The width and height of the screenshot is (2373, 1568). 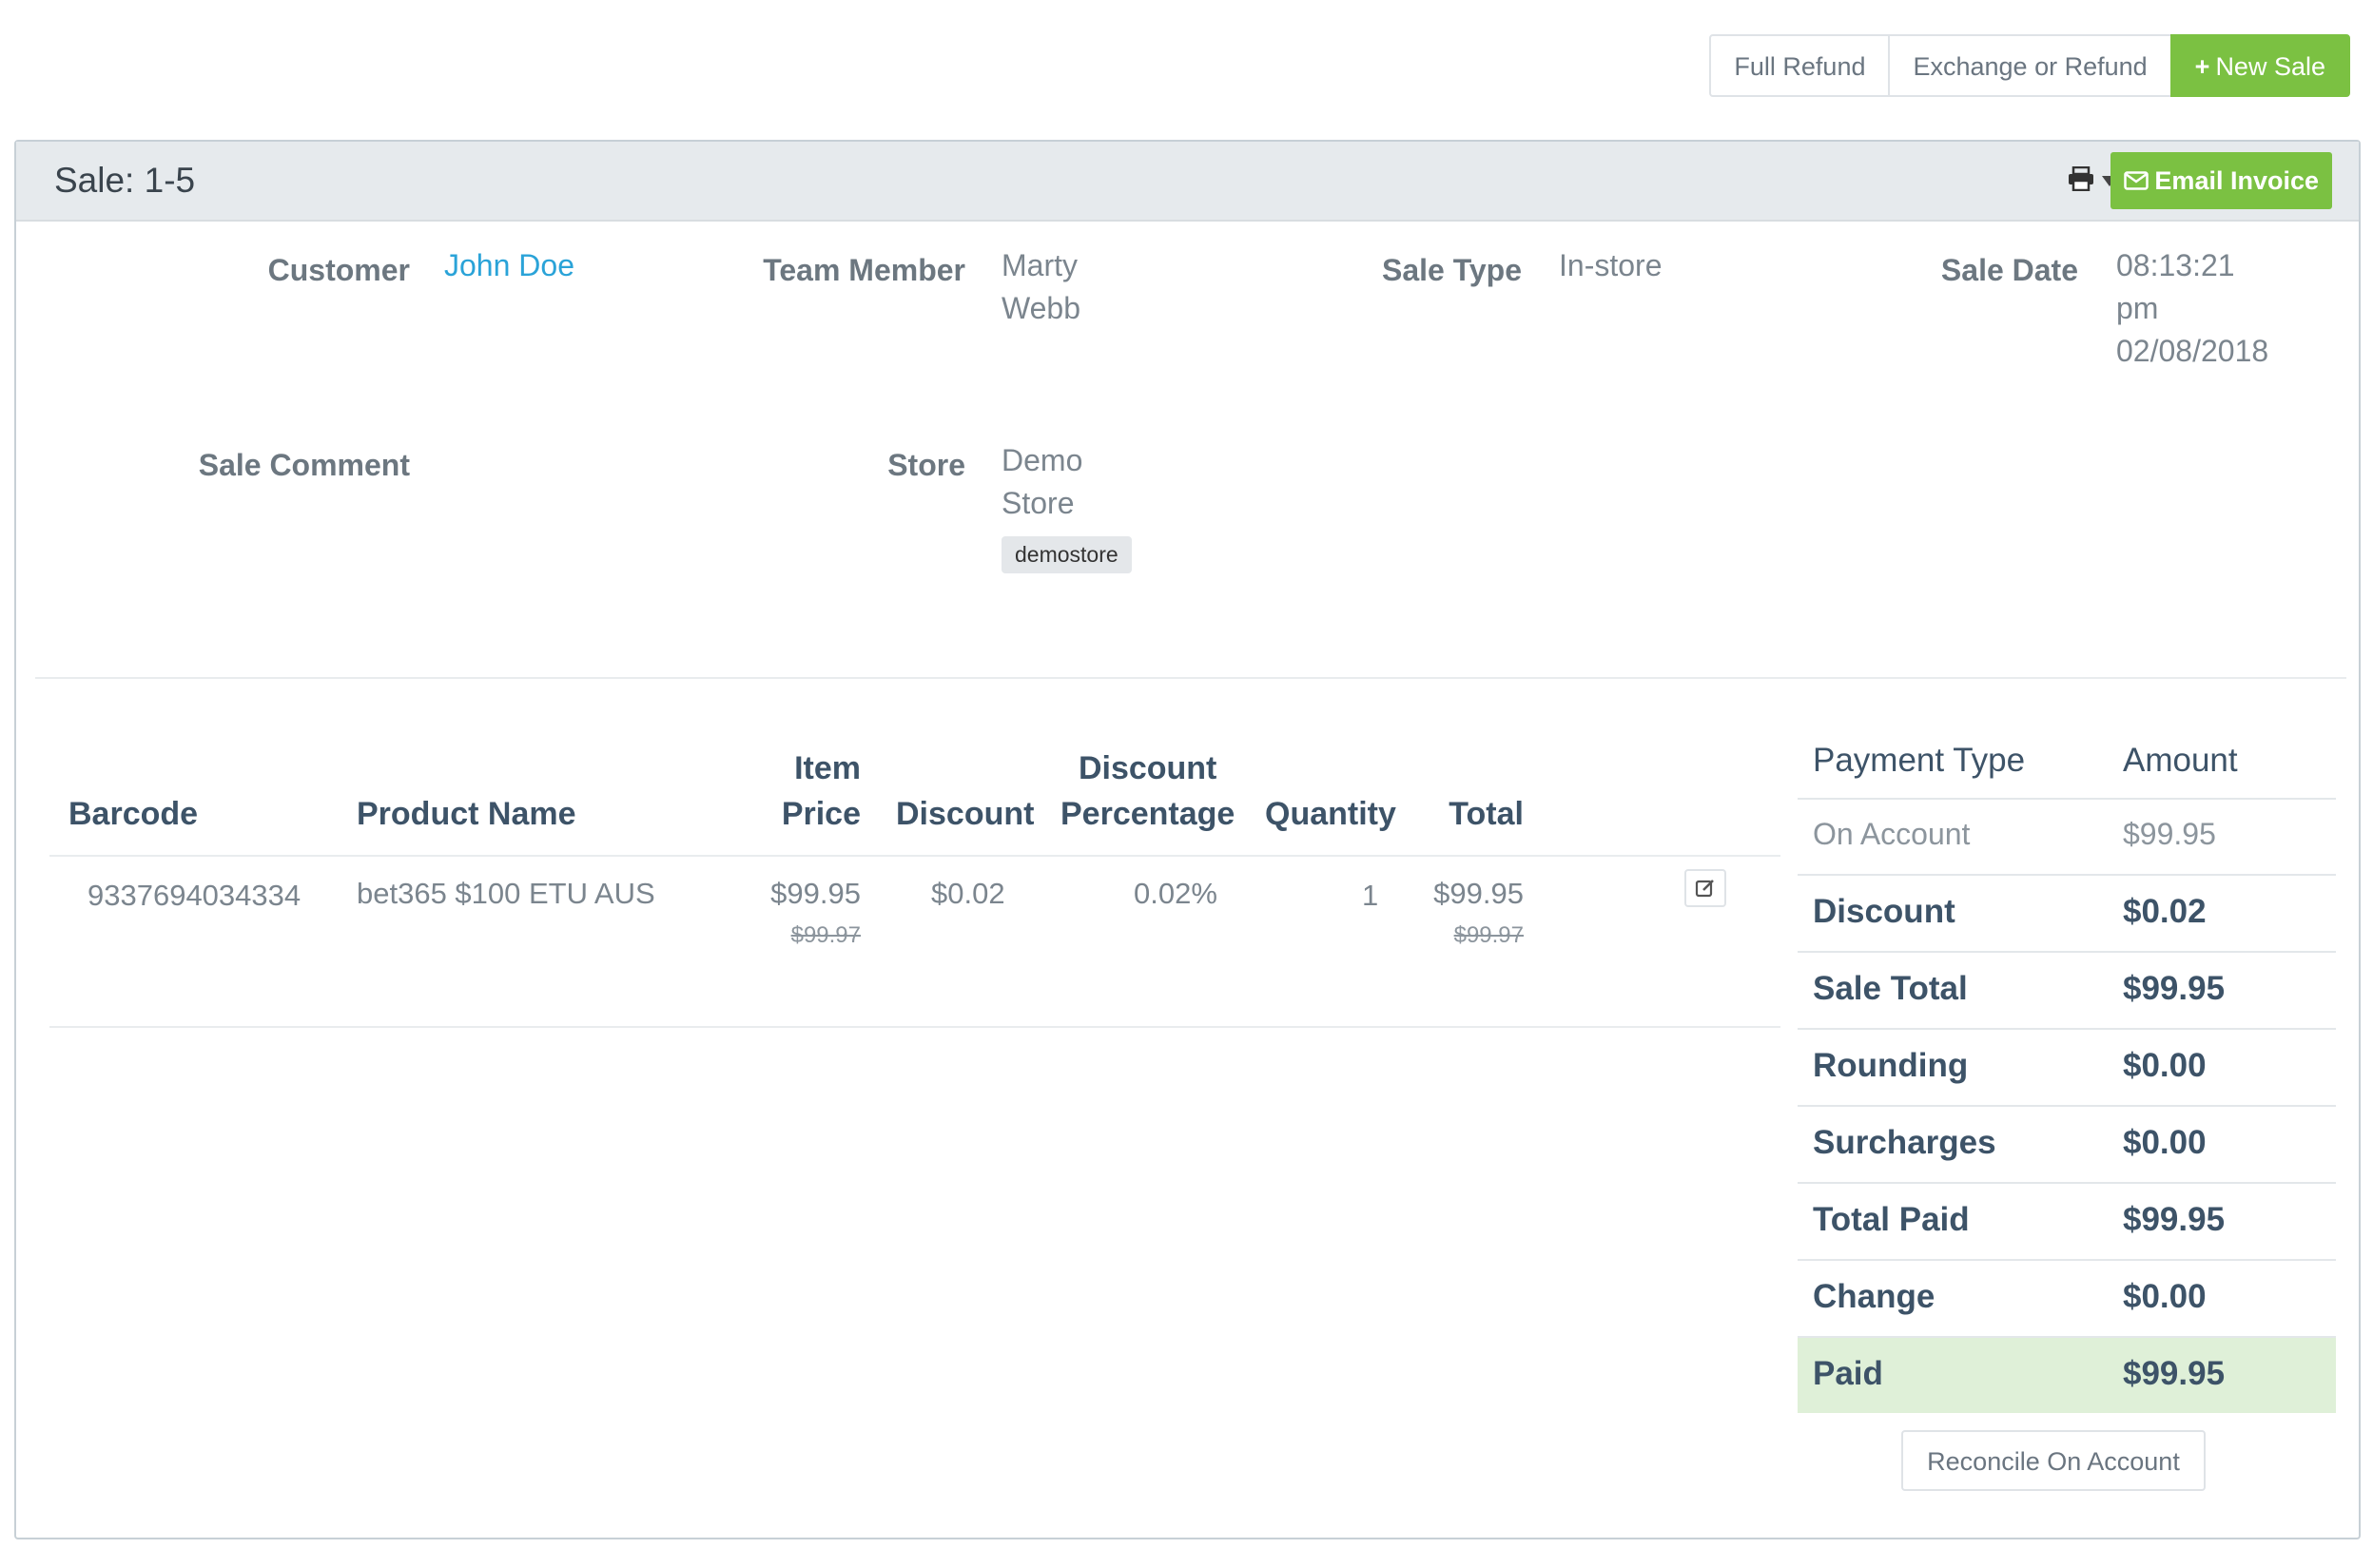 I want to click on store-value: Demo Store, so click(x=1042, y=482).